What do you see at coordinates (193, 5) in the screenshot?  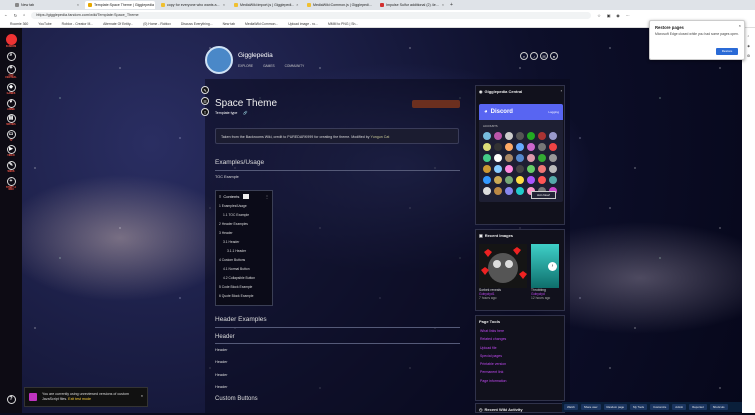 I see `tab-copy: copy for everyone who wants a...×` at bounding box center [193, 5].